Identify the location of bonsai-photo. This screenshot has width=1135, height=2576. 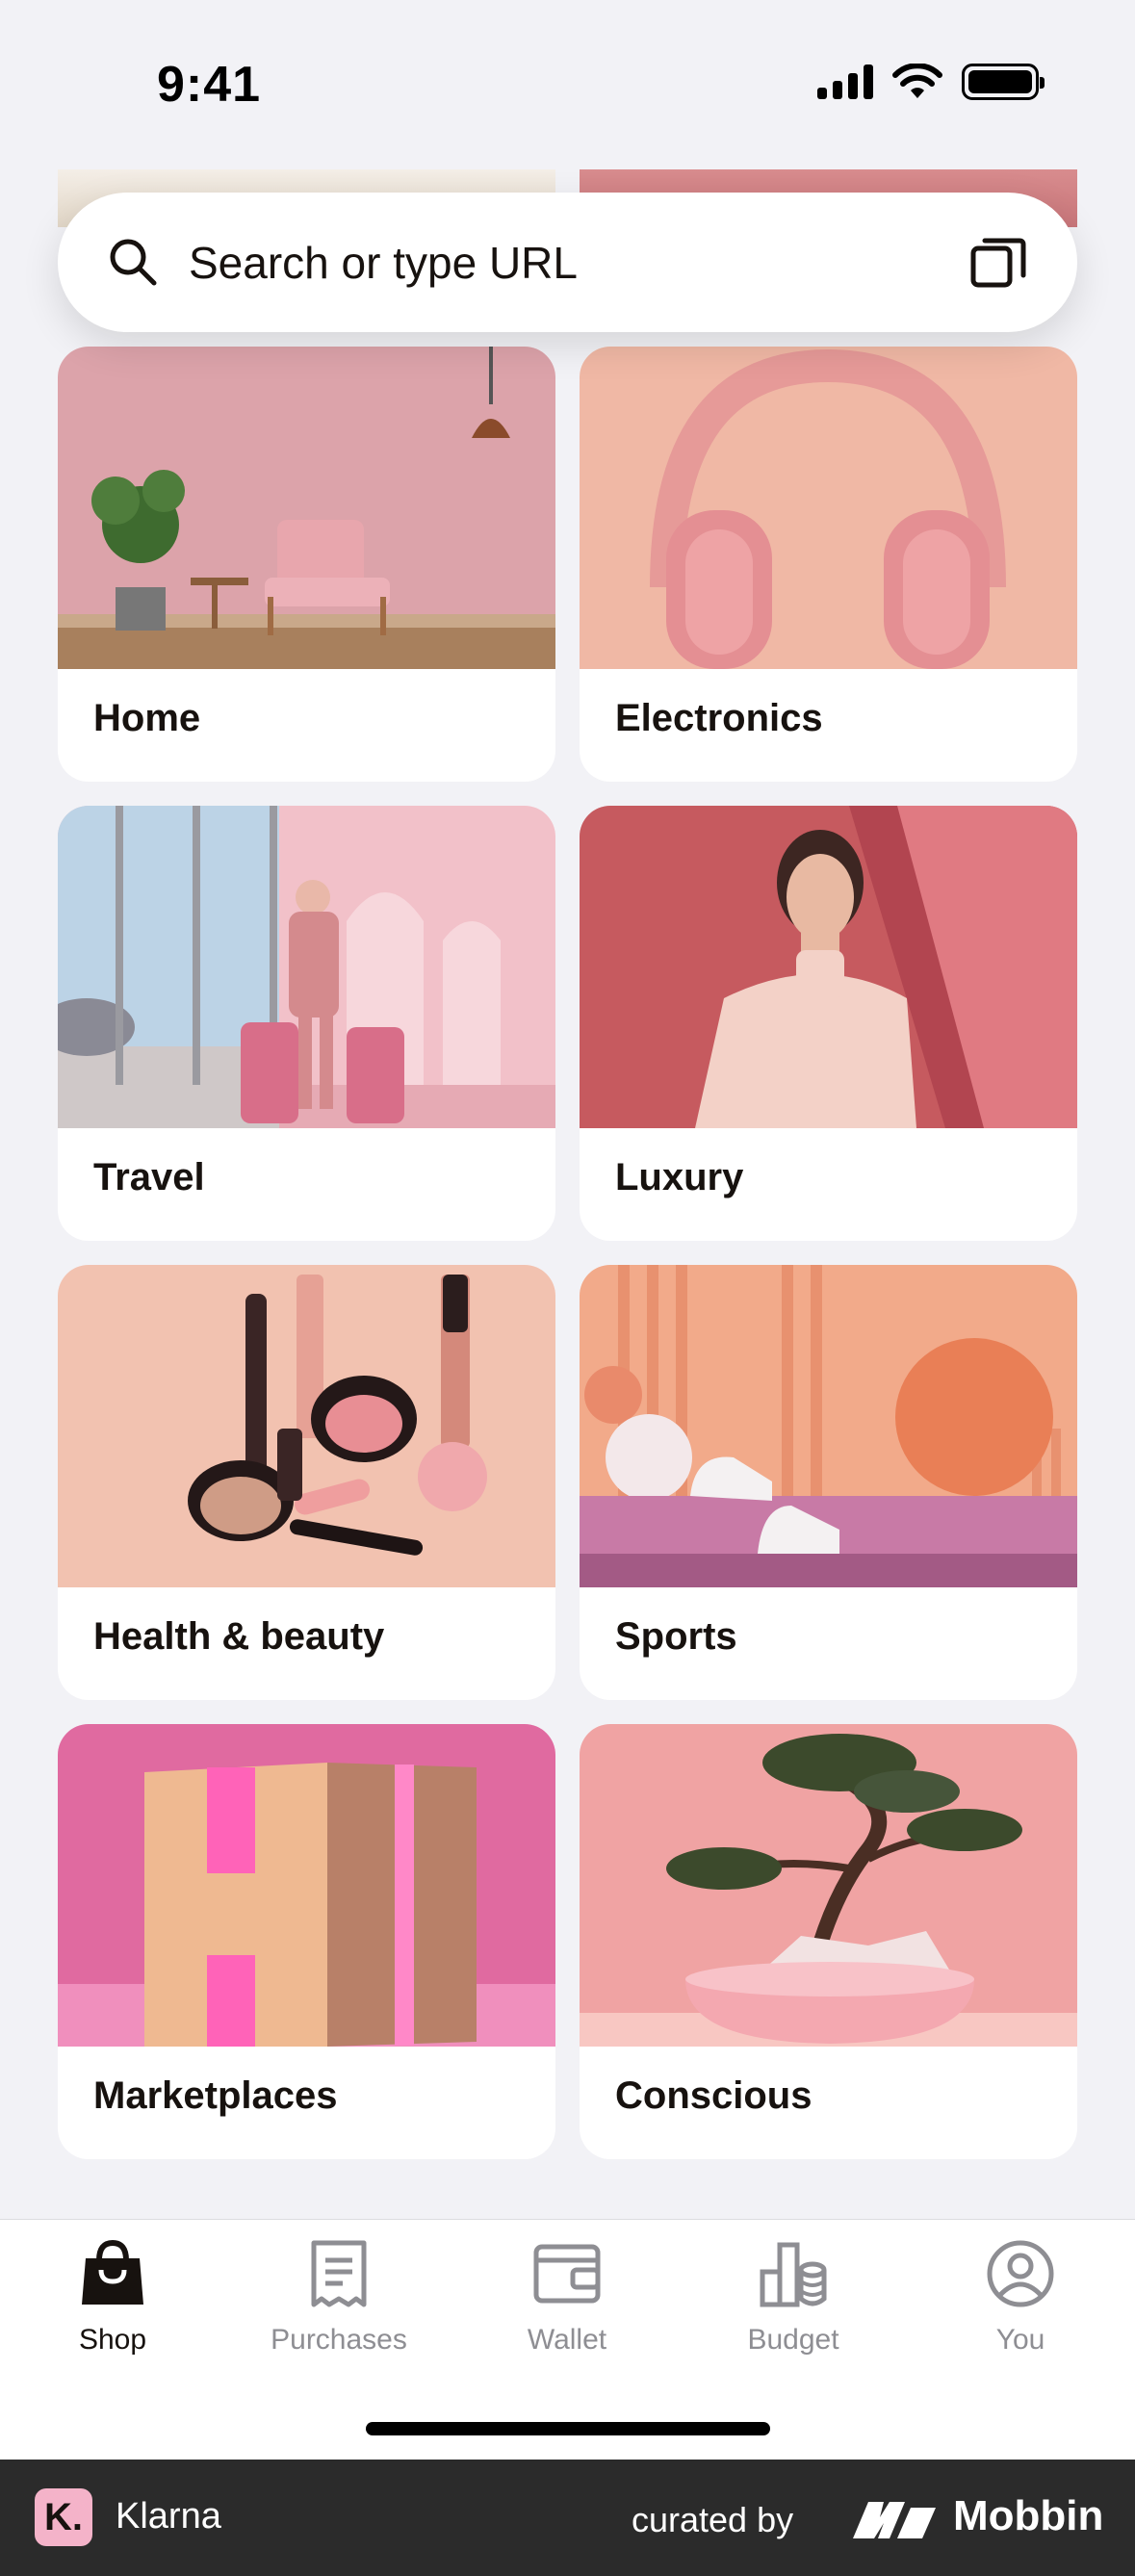
(828, 1886).